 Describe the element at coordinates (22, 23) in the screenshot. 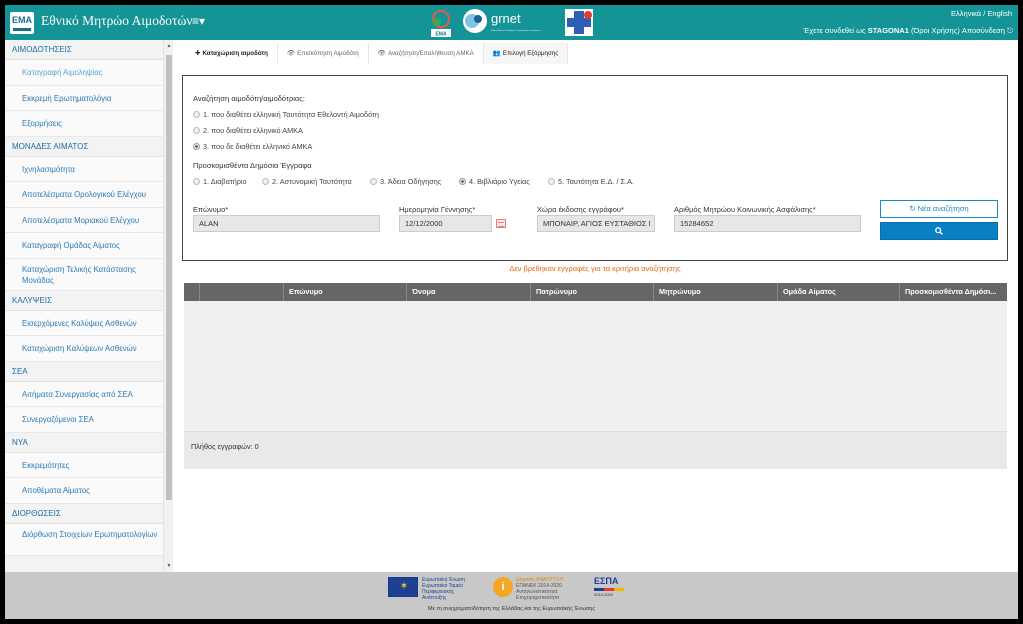

I see `ema-logo: ΕΜΑ` at that location.